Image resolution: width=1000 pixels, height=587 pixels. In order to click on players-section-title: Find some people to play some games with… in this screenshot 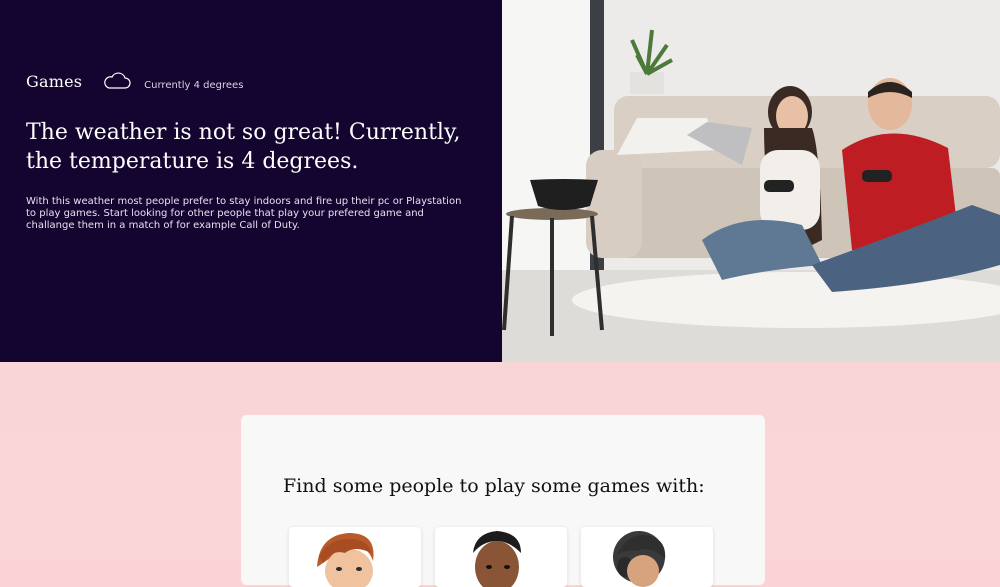, I will do `click(494, 486)`.